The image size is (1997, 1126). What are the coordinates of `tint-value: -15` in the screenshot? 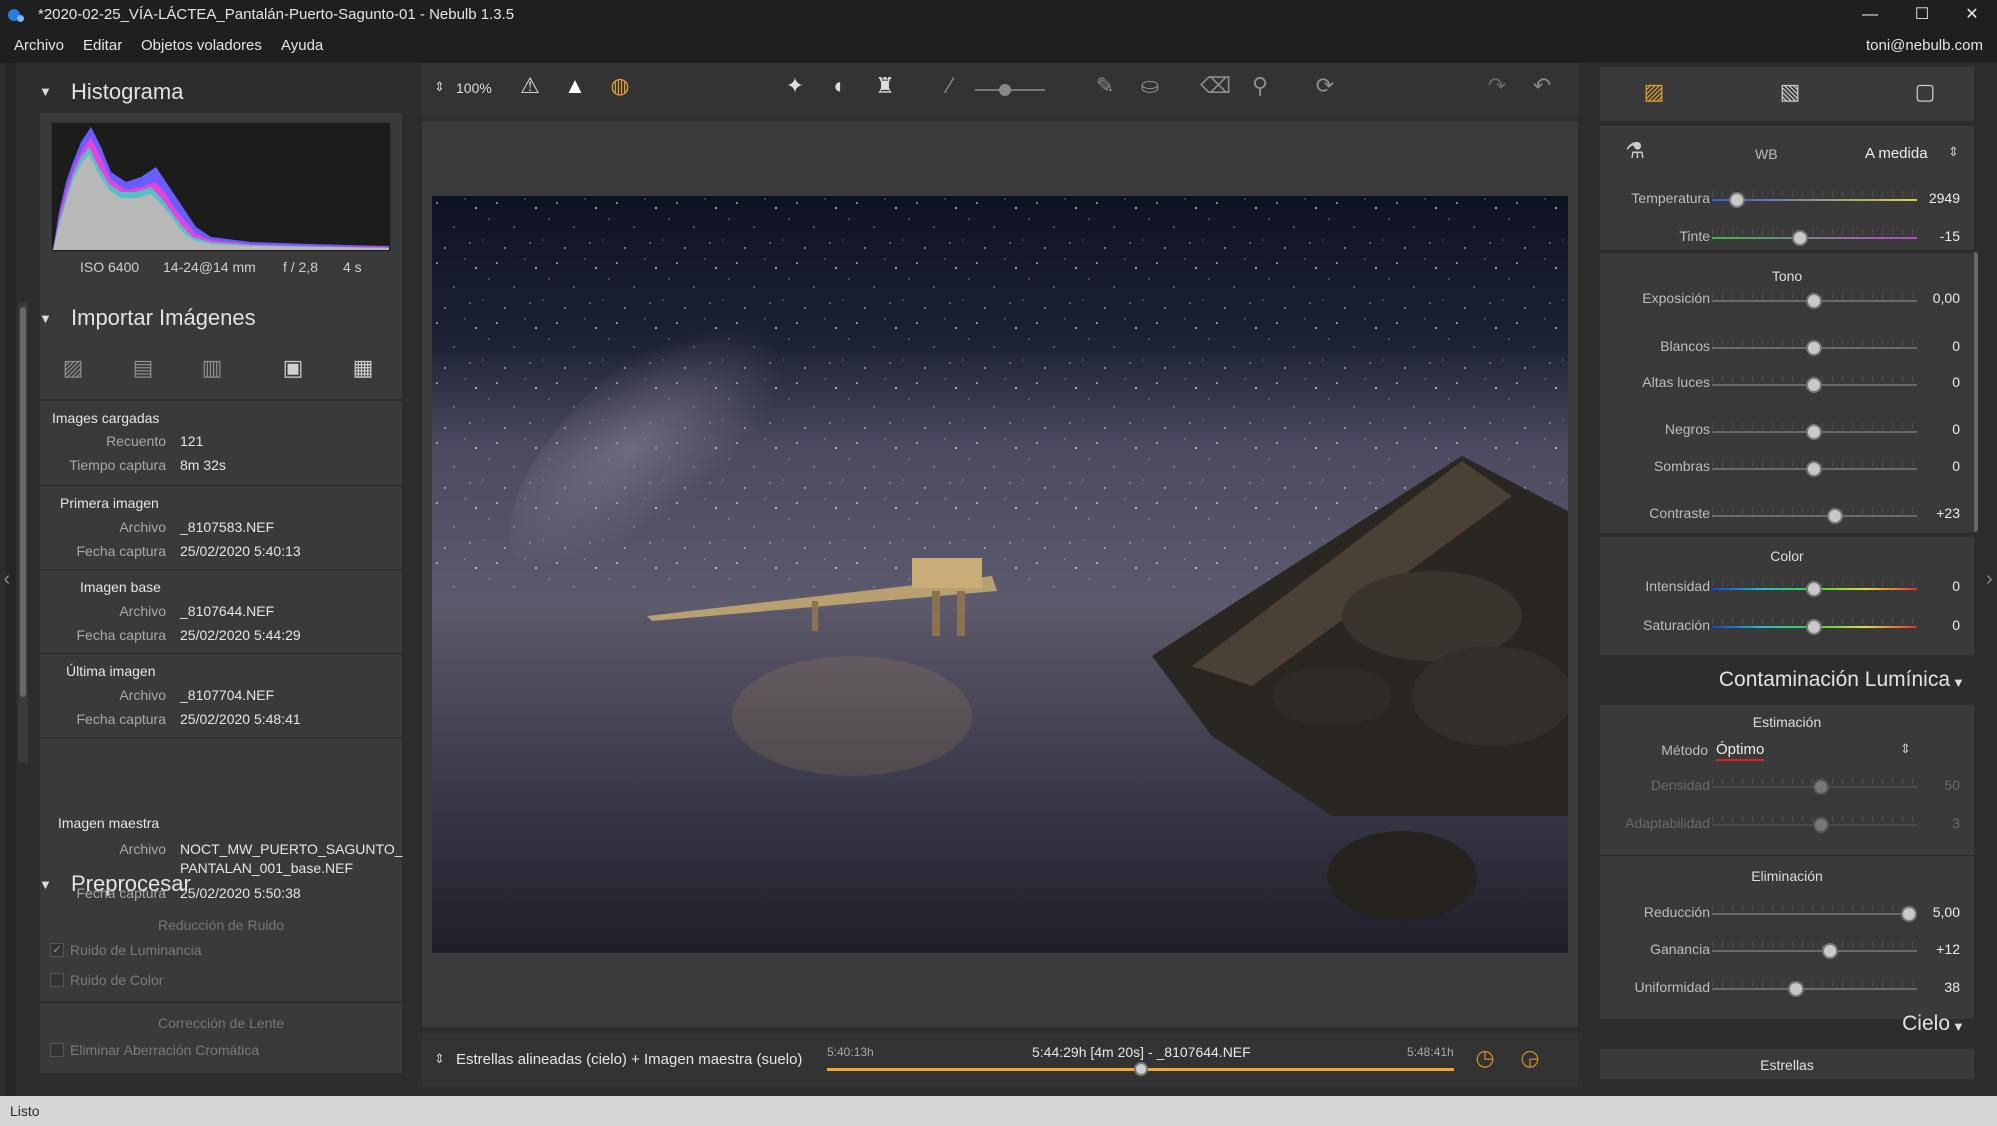 It's located at (1935, 236).